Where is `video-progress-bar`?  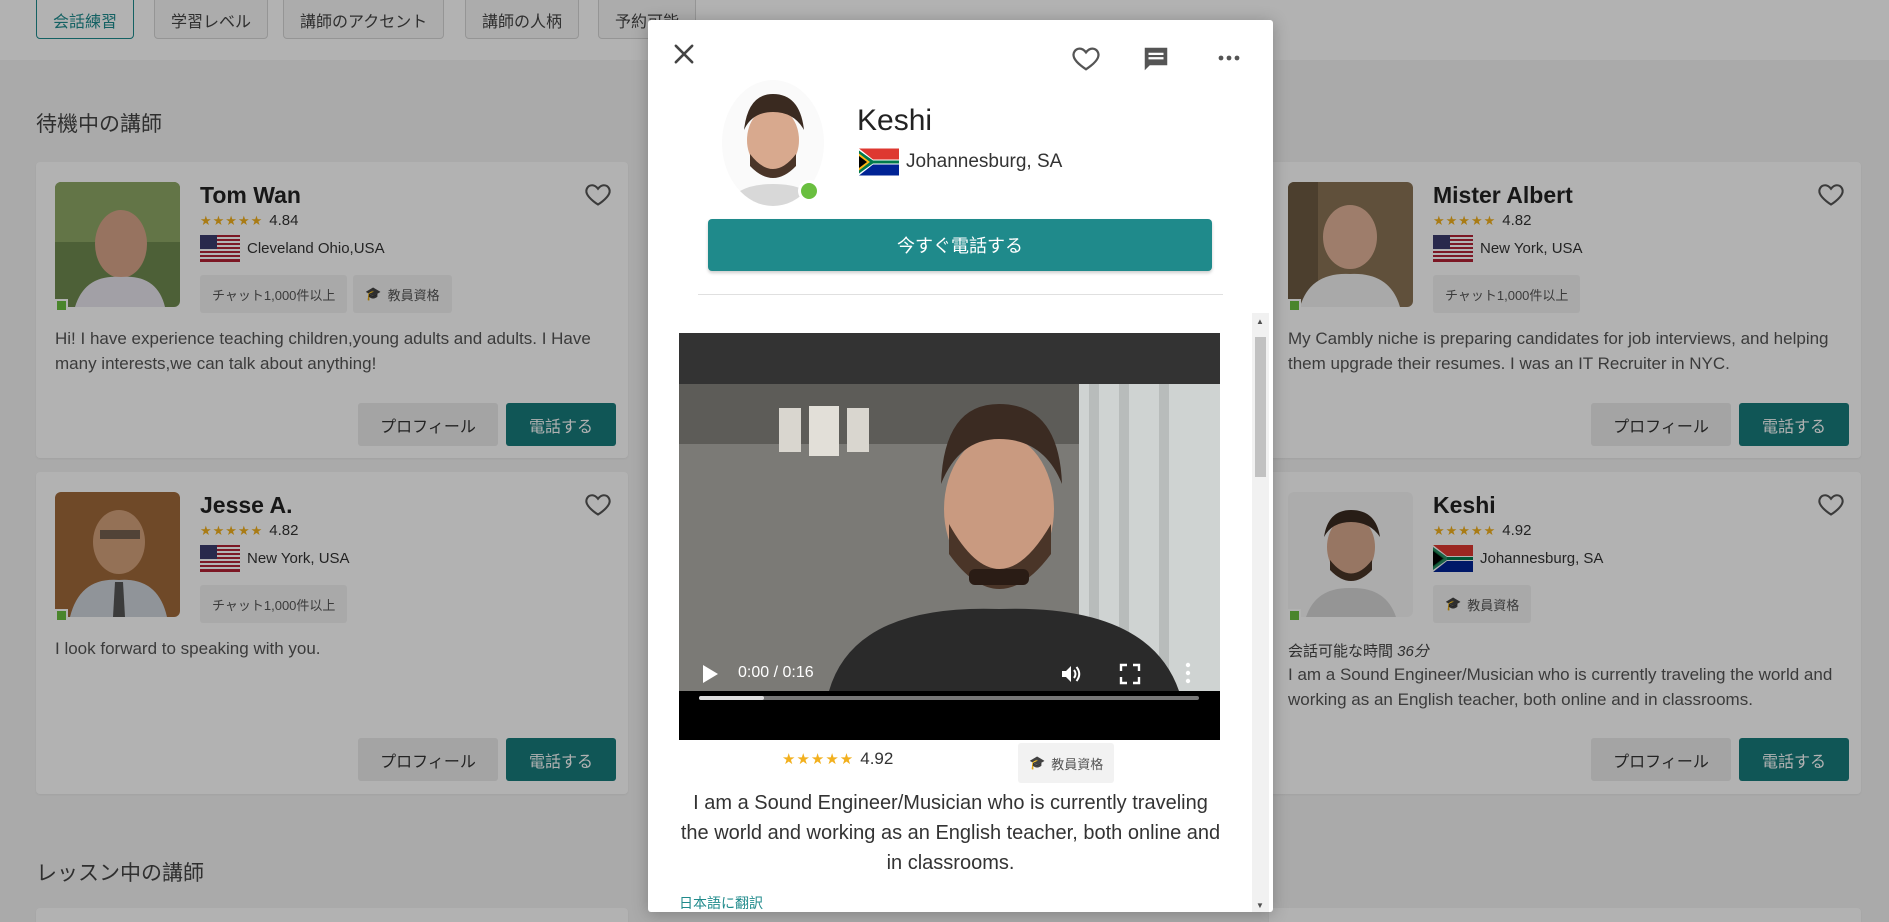
video-progress-bar is located at coordinates (949, 698).